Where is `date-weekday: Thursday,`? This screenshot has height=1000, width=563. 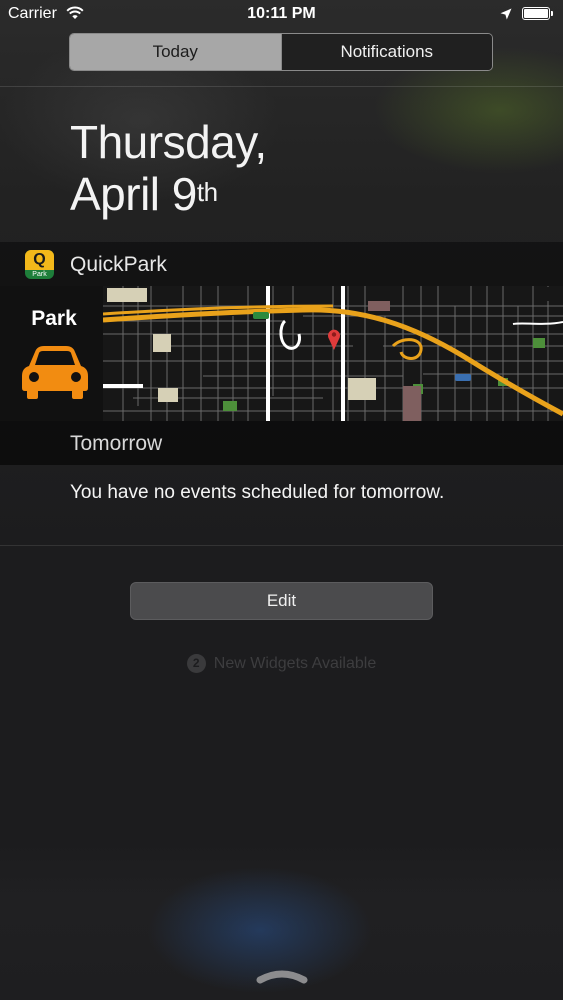 date-weekday: Thursday, is located at coordinates (168, 142).